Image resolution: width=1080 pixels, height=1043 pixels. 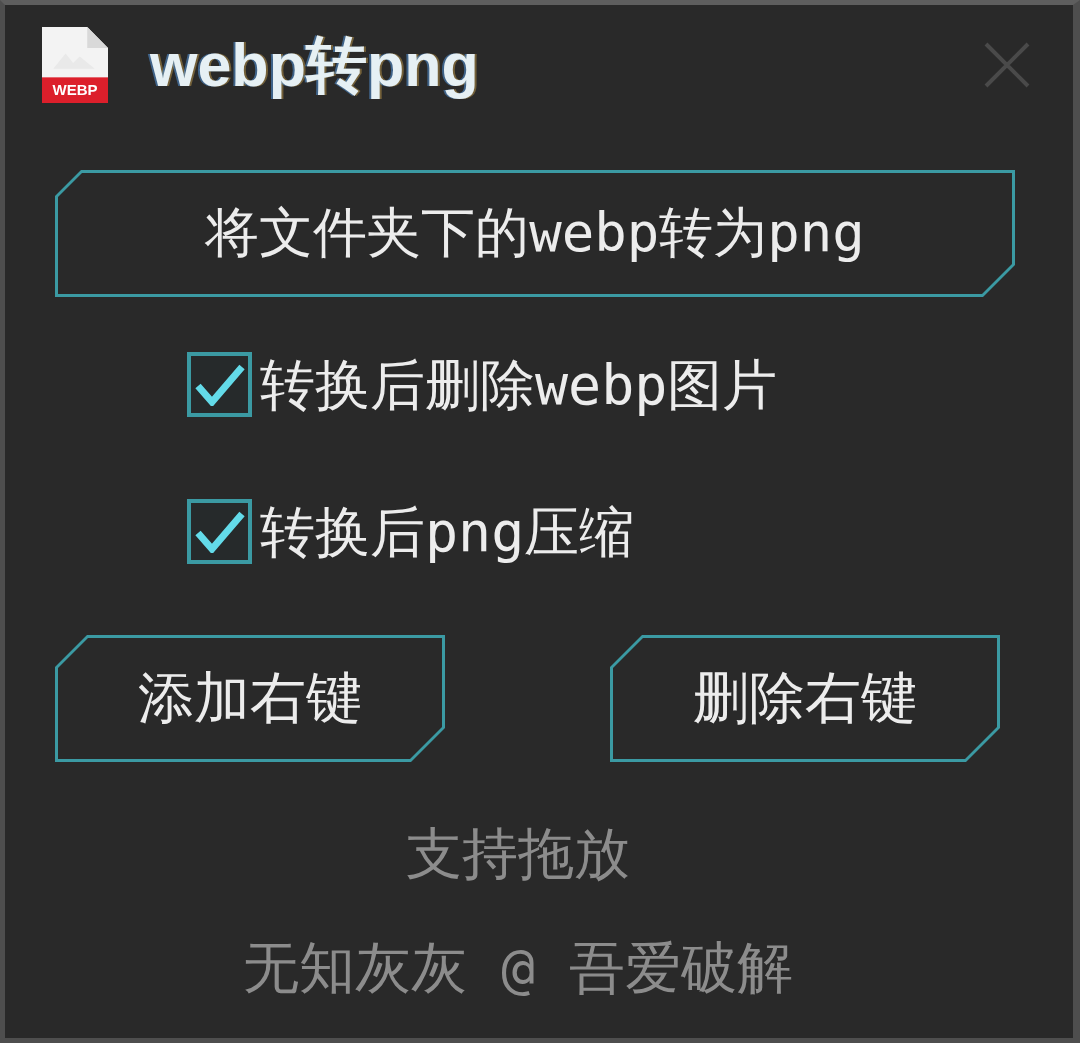 I want to click on window-title: webp转png, so click(x=314, y=65).